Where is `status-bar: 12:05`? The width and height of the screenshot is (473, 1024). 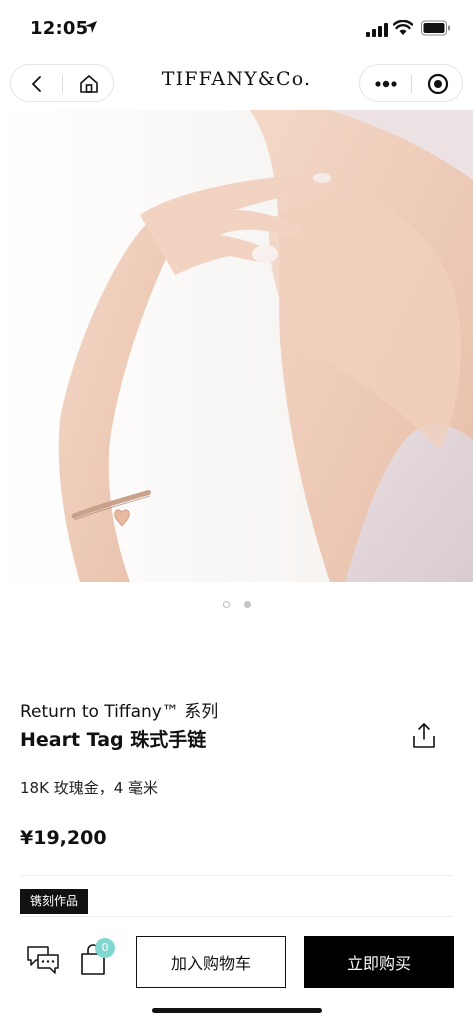
status-bar: 12:05 is located at coordinates (236, 29).